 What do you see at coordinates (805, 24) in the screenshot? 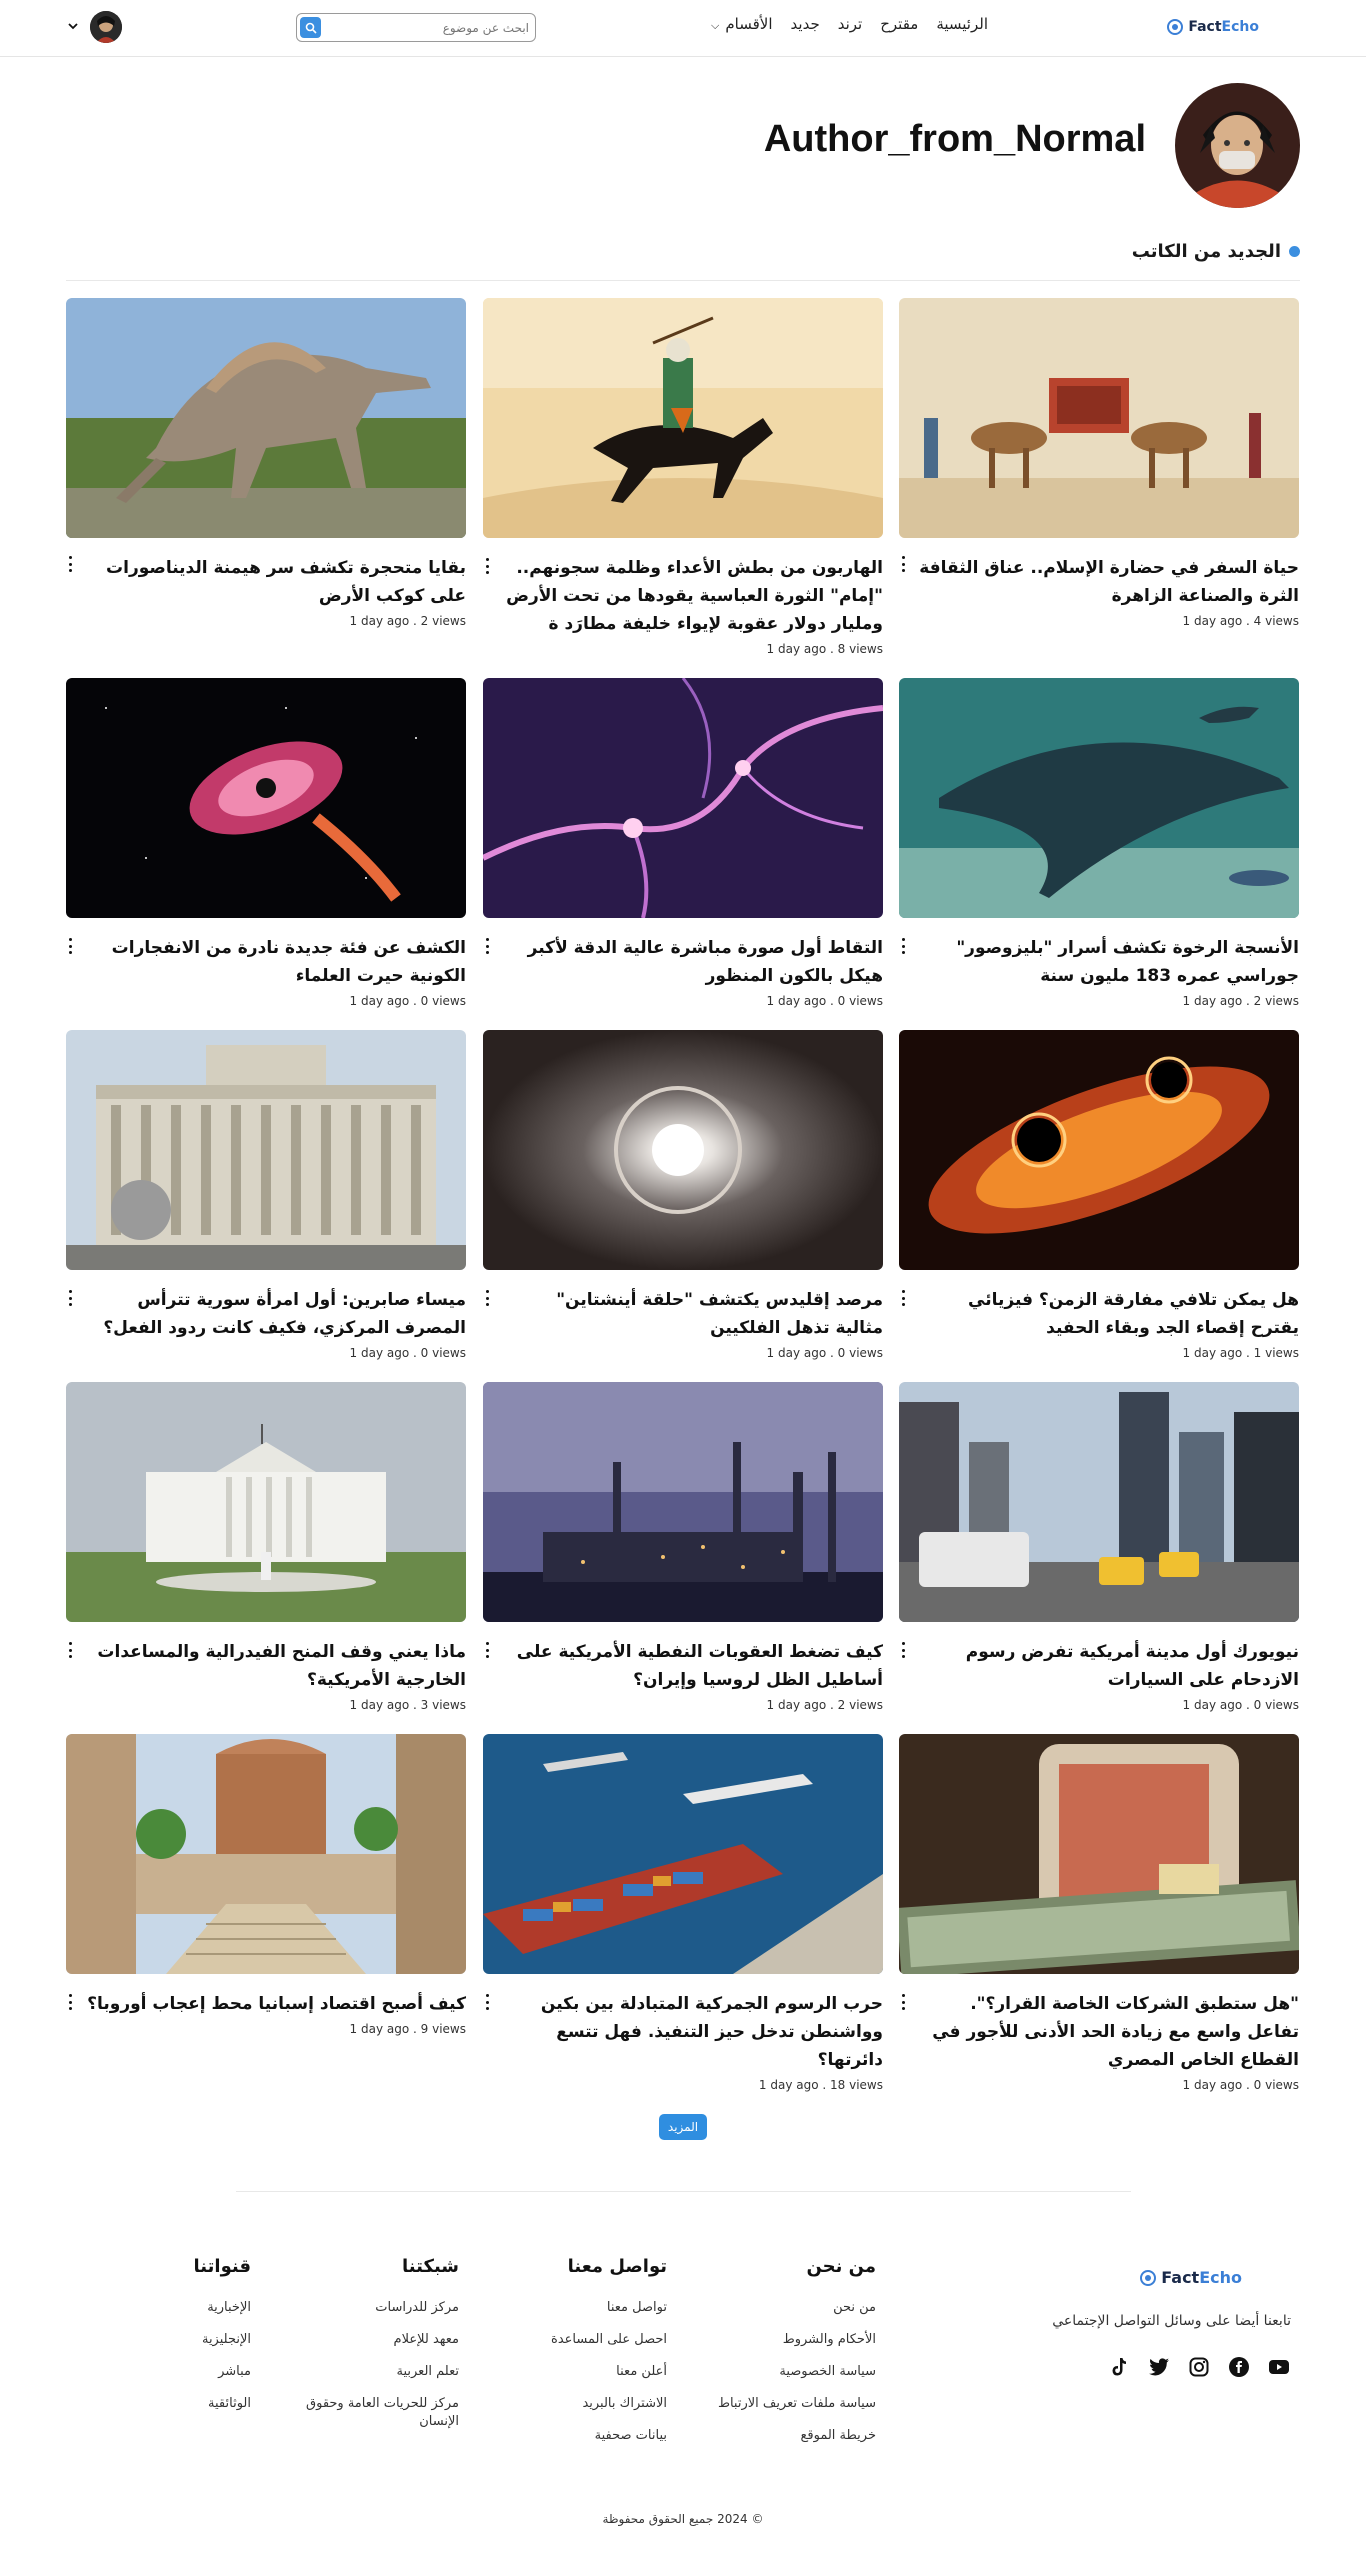
I see `nav-new: جديد` at bounding box center [805, 24].